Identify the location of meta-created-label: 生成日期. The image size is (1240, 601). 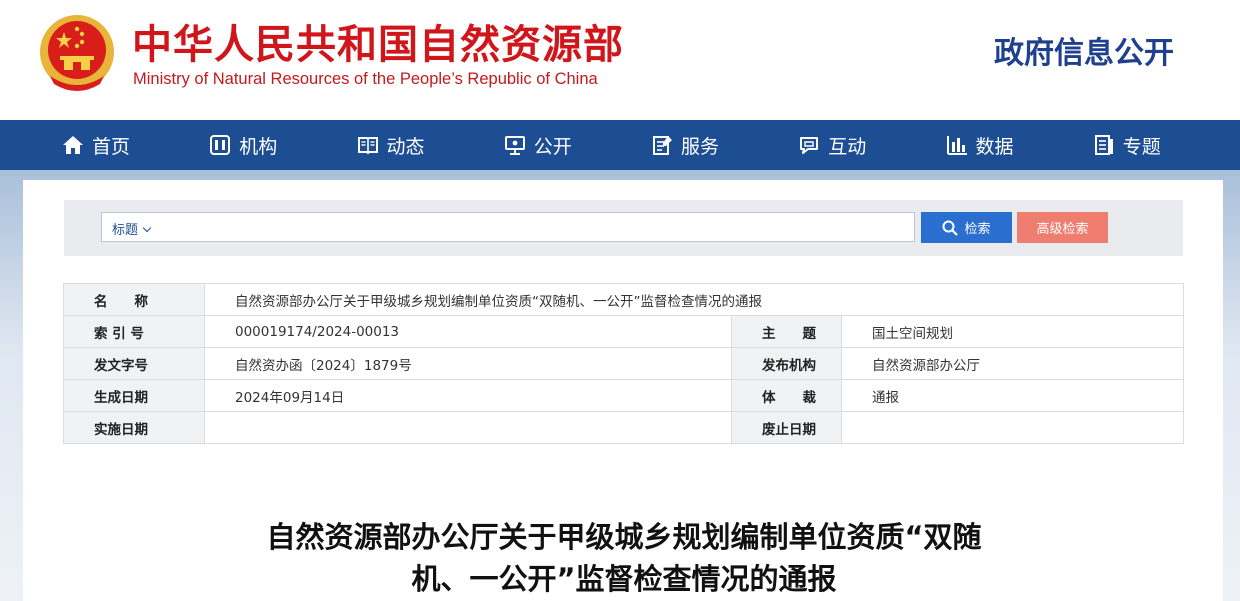
(134, 395).